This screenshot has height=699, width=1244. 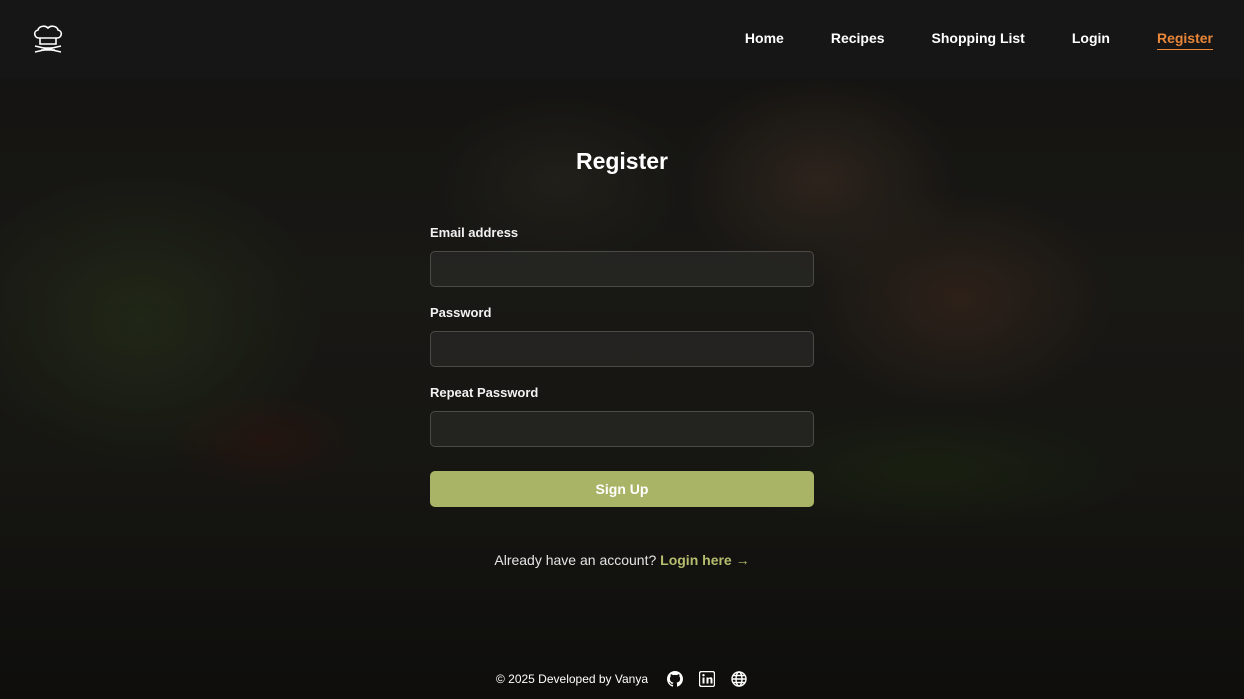 I want to click on login-prompt-text: Already have an account?, so click(x=575, y=560).